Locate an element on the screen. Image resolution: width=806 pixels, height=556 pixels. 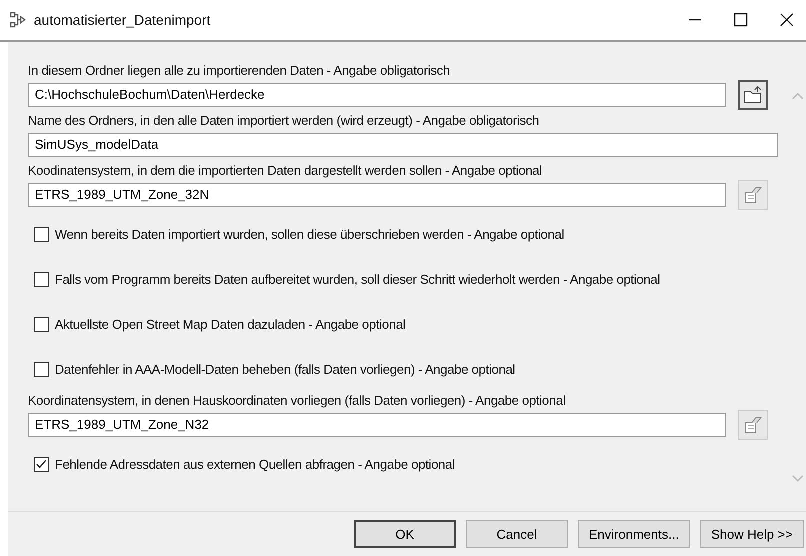
dialog-button: Show Help >> is located at coordinates (752, 534).